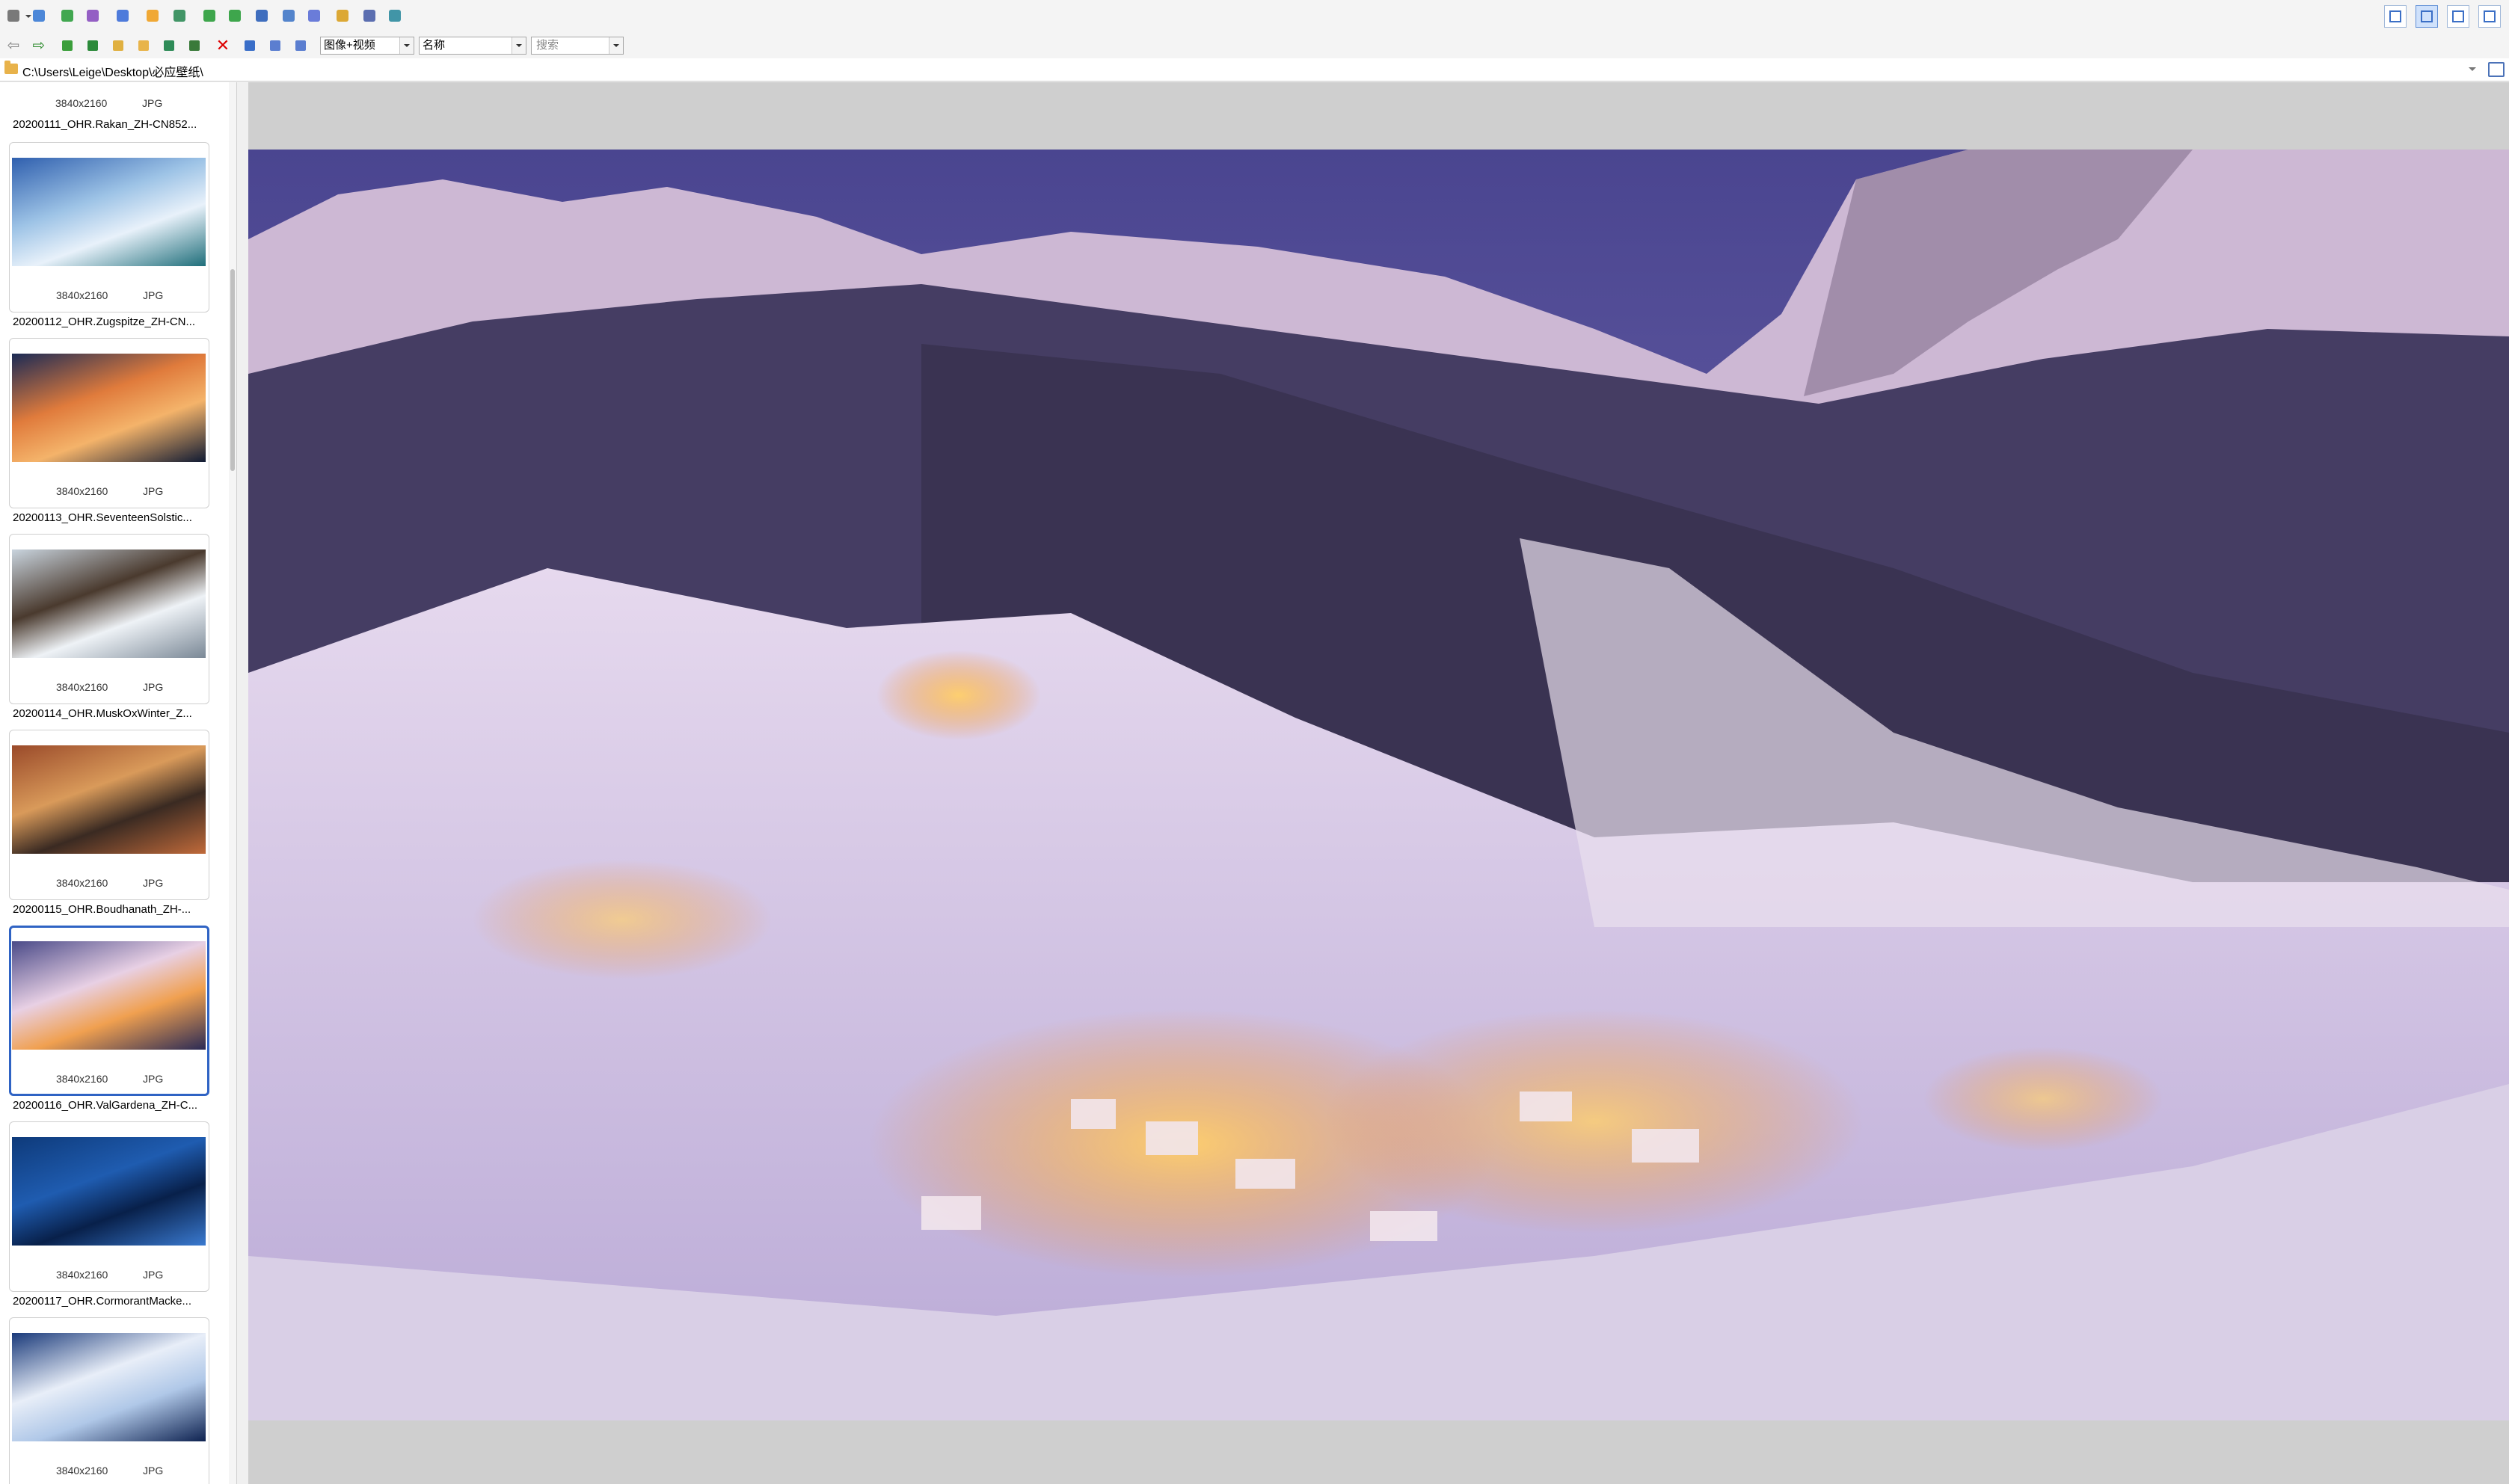 This screenshot has height=1484, width=2509. I want to click on details-view-icon, so click(250, 46).